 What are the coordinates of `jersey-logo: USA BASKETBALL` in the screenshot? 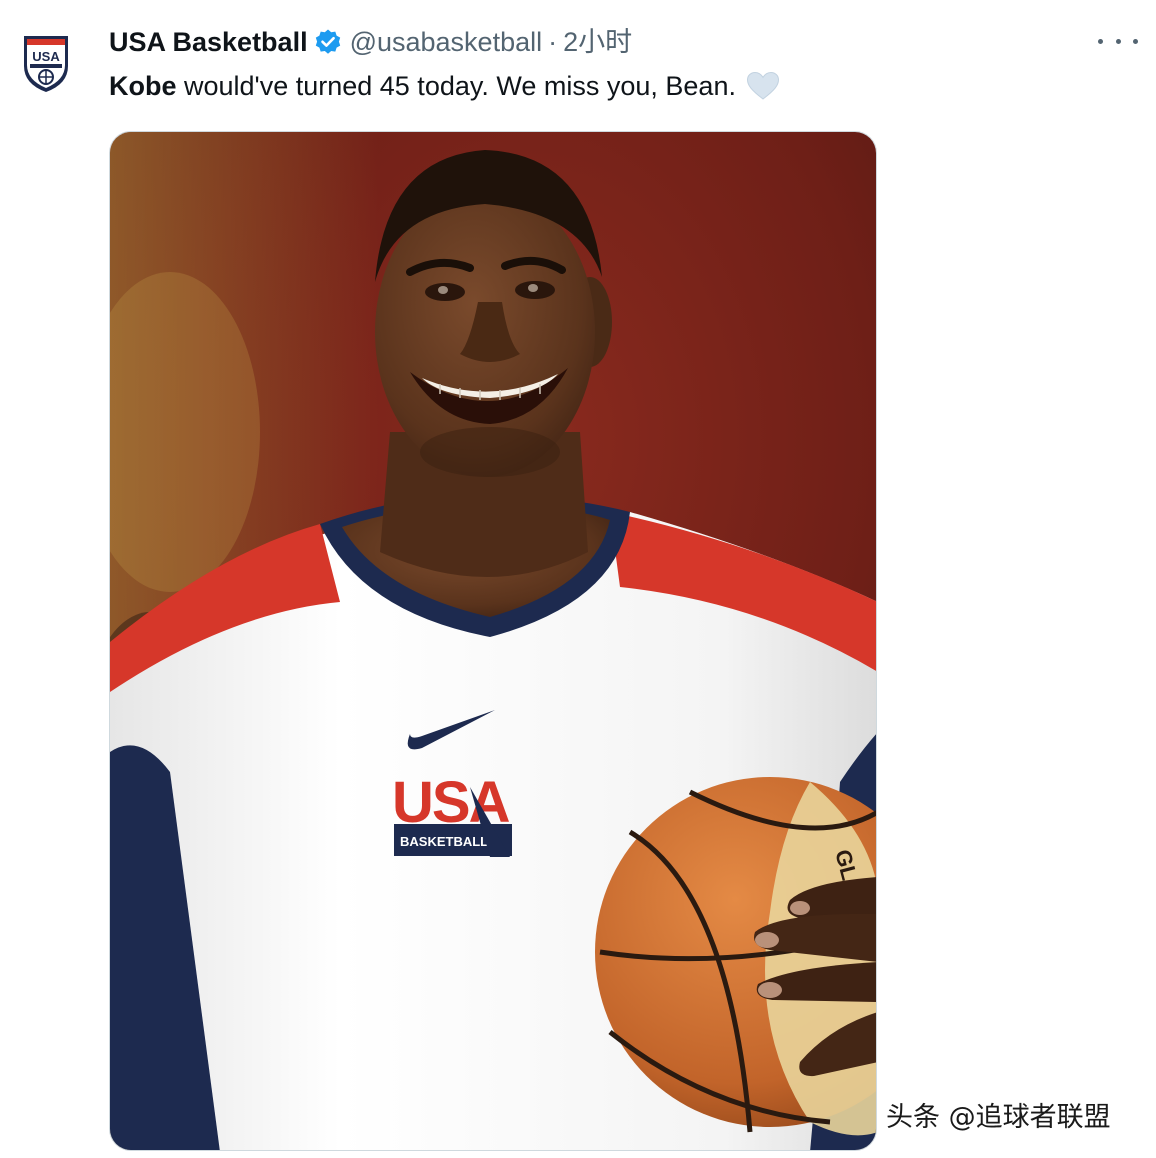 It's located at (452, 813).